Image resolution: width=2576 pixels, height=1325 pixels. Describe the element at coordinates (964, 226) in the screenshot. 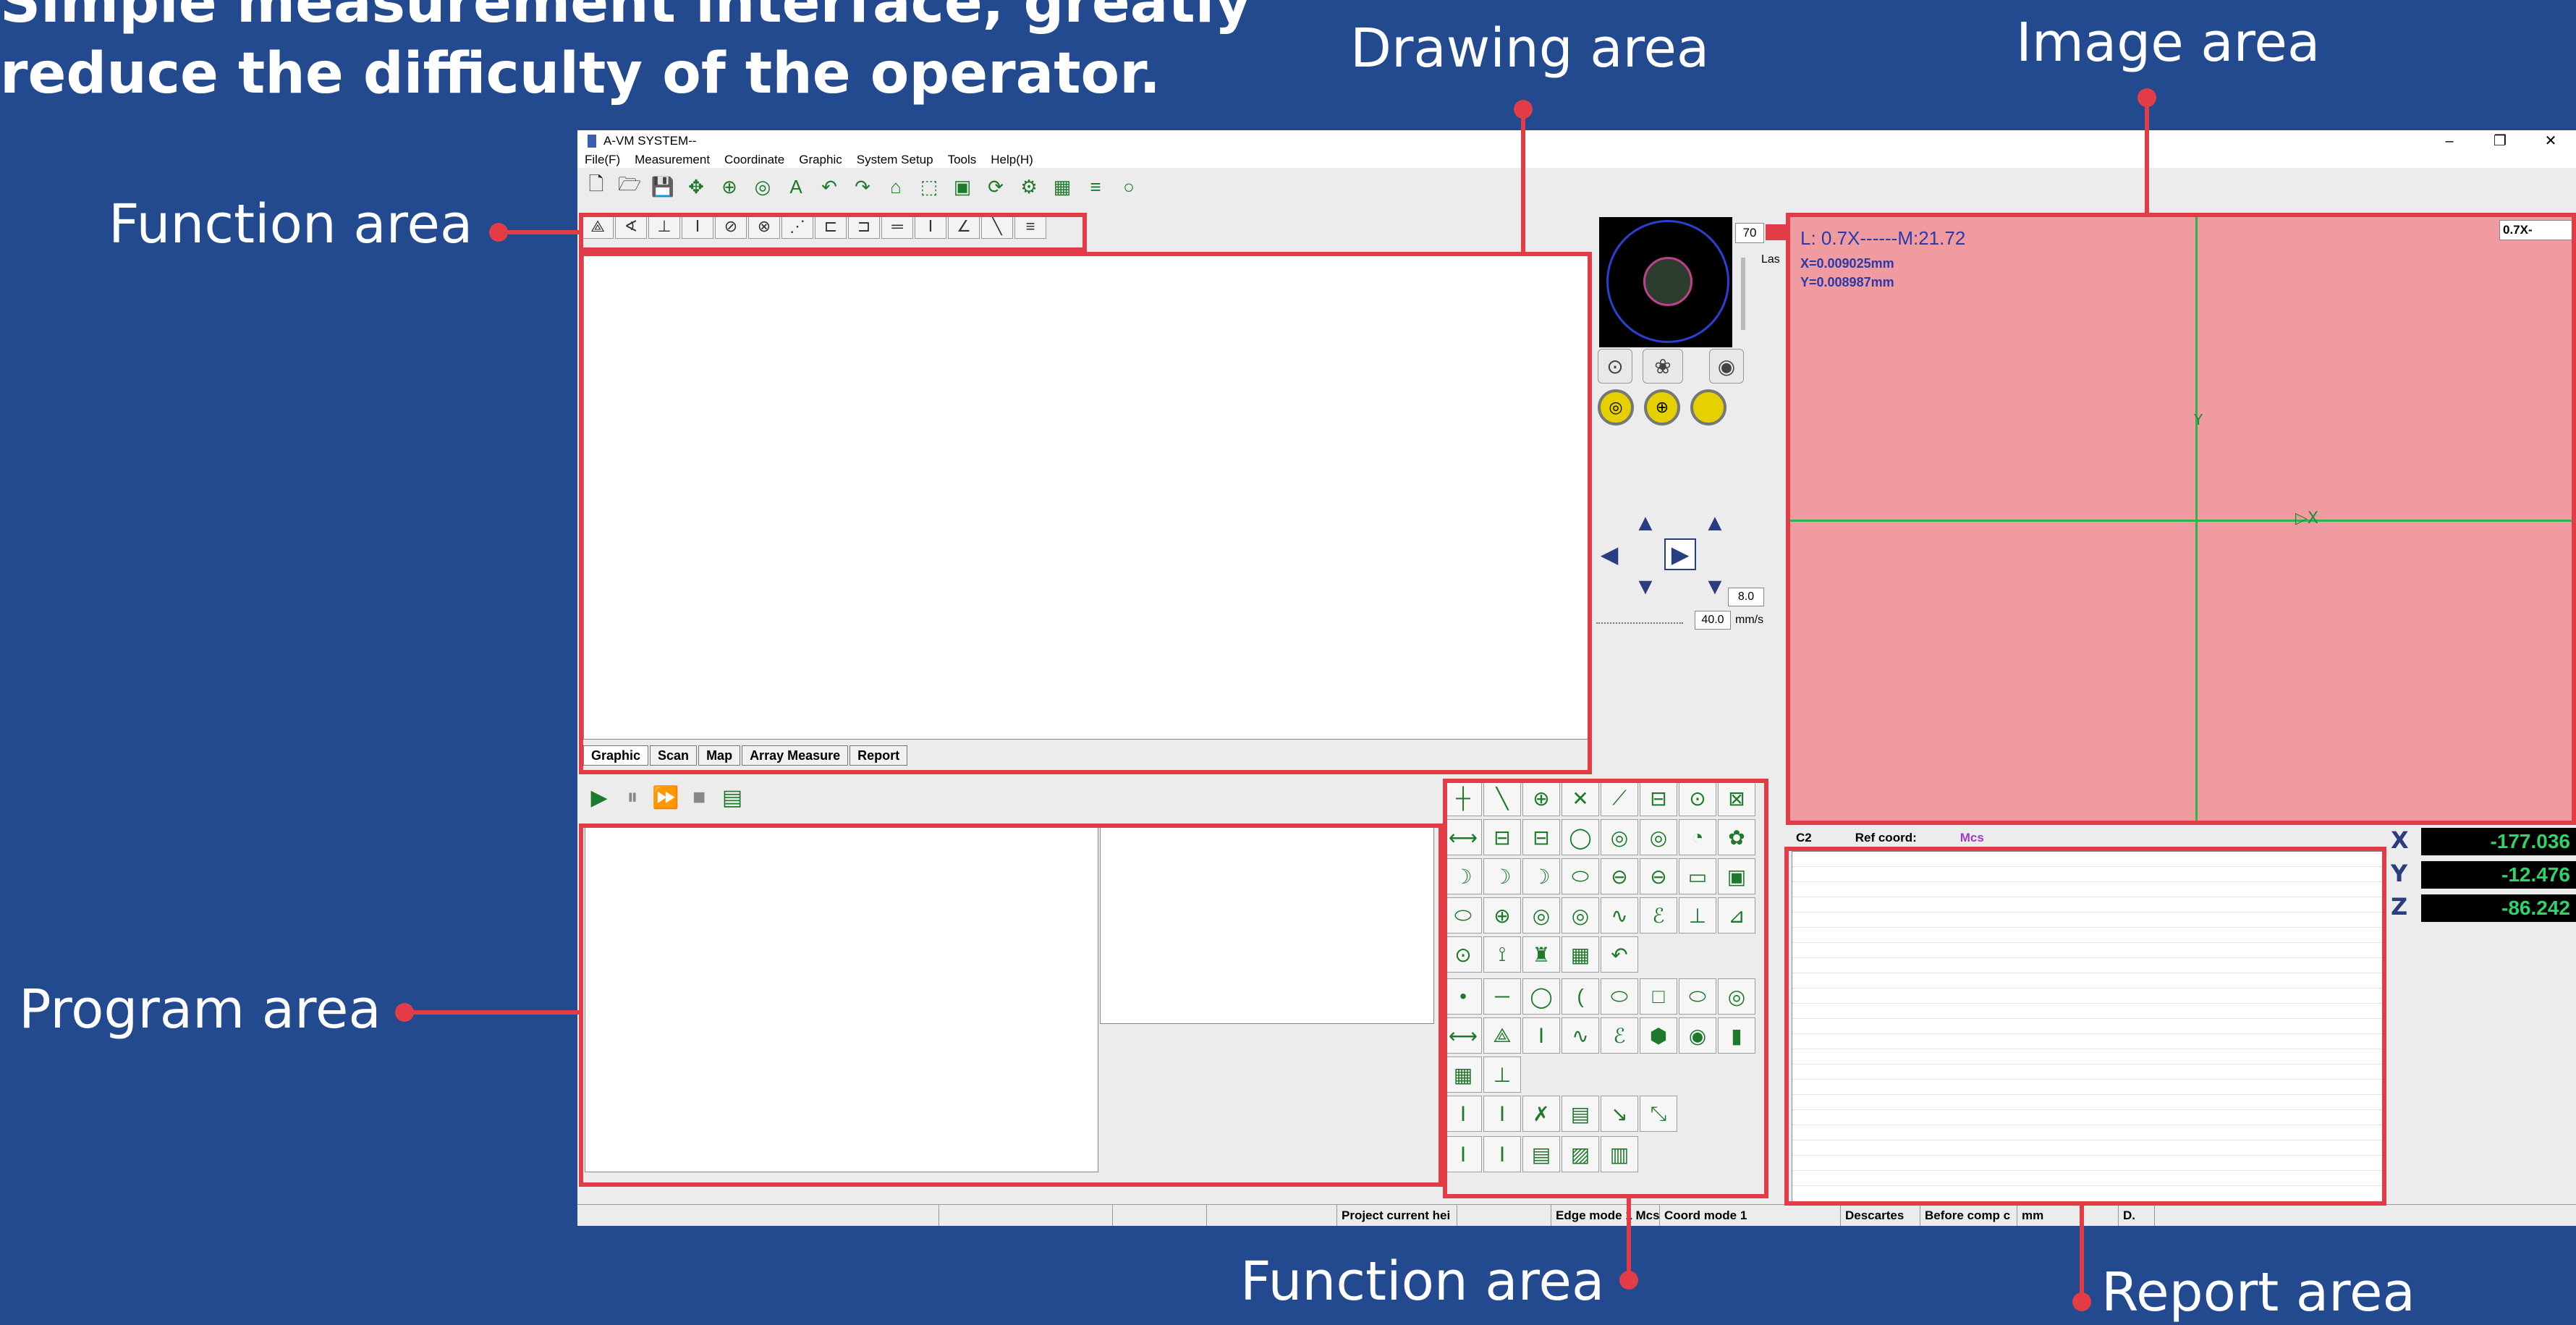

I see `measure-tool-icon: ∠` at that location.